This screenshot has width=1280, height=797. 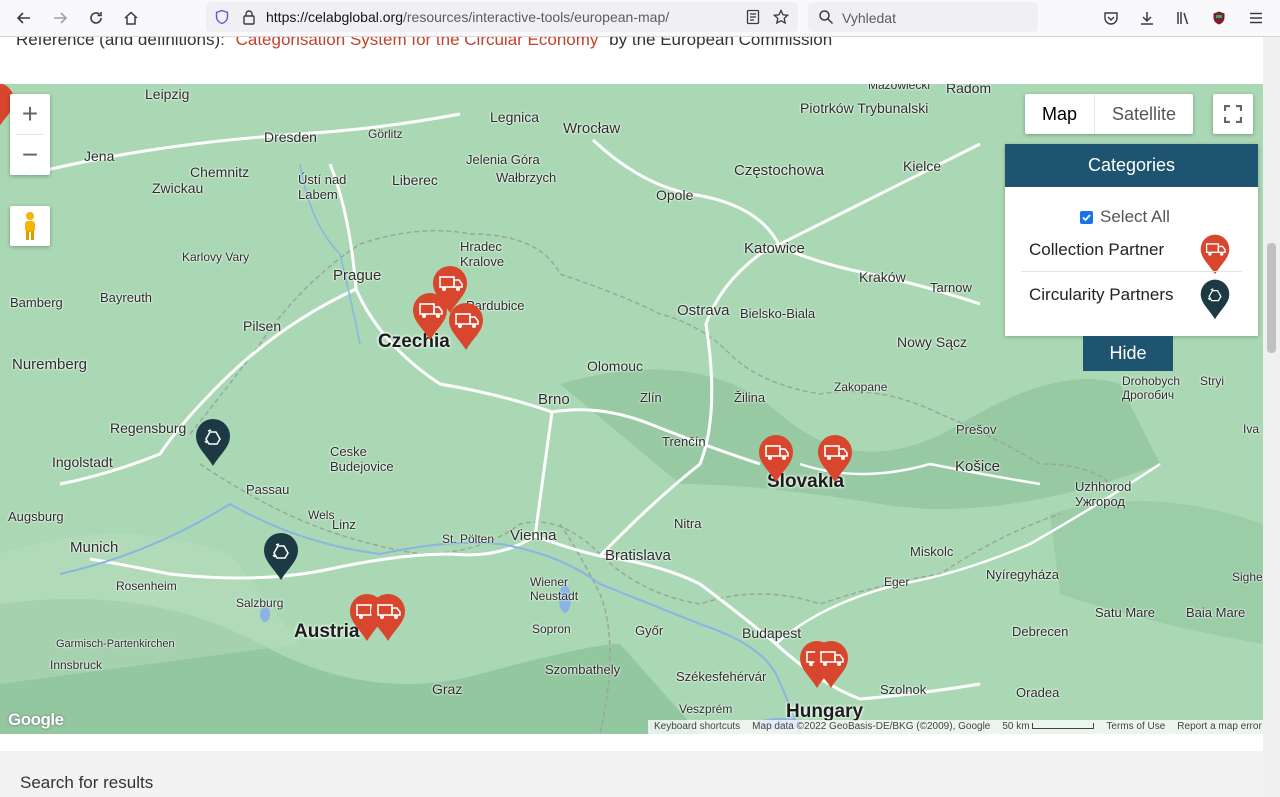 What do you see at coordinates (554, 399) in the screenshot?
I see `city-label: Brno` at bounding box center [554, 399].